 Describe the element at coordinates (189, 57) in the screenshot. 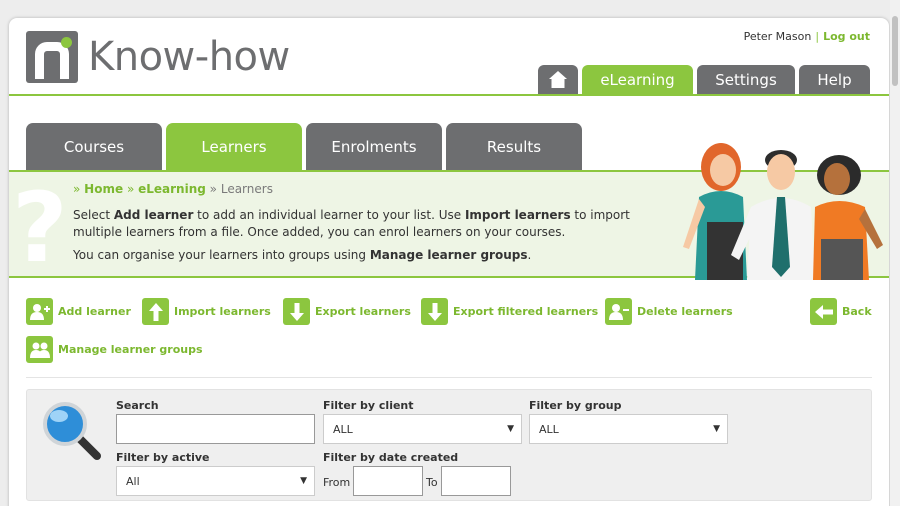

I see `logo-text: Know-how` at that location.